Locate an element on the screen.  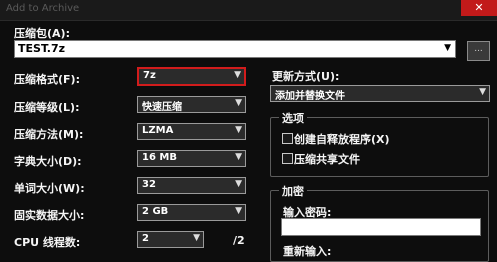
create-sfx-checkbox is located at coordinates (287, 138).